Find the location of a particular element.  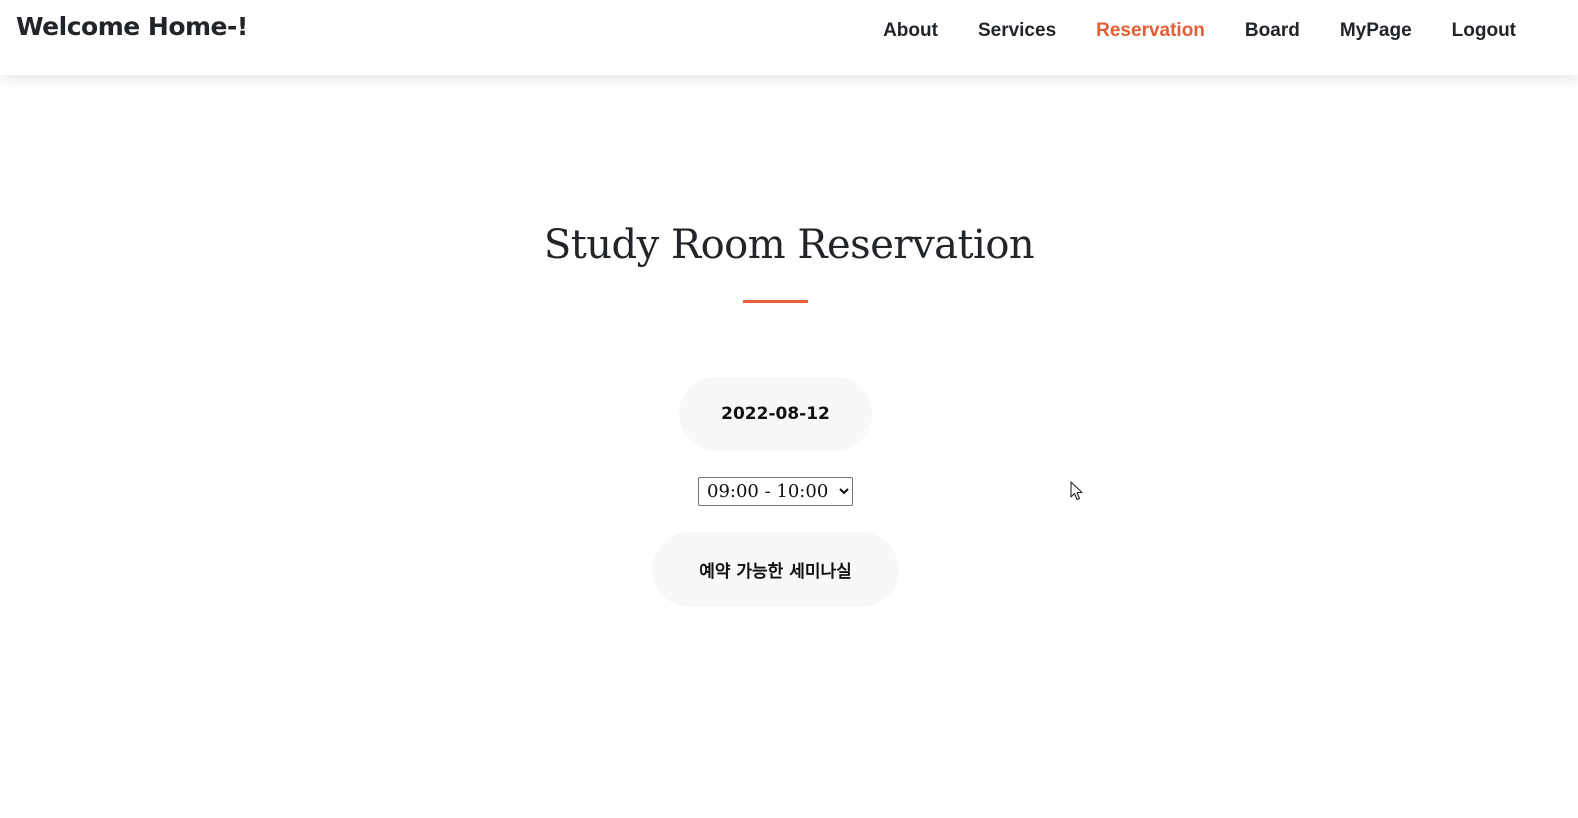

nav-item-services: Services is located at coordinates (1017, 31).